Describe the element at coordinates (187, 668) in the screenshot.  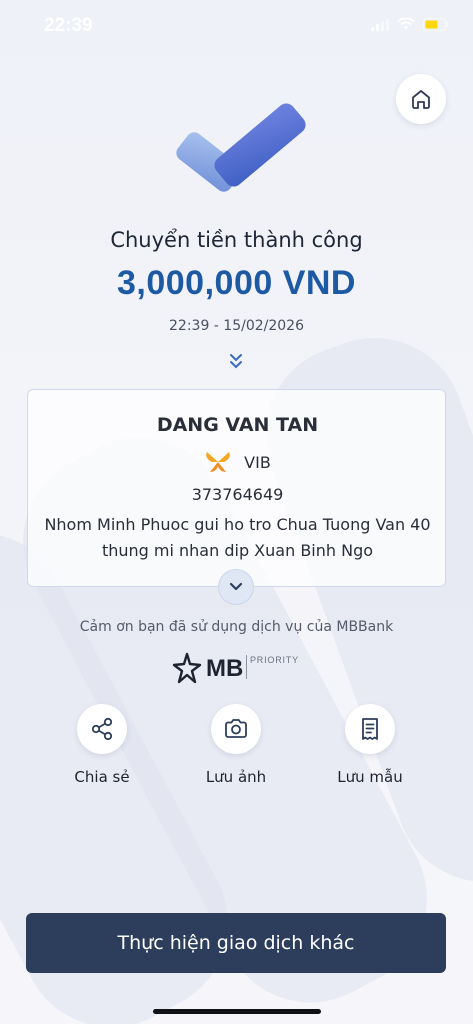
I see `mb-star-icon` at that location.